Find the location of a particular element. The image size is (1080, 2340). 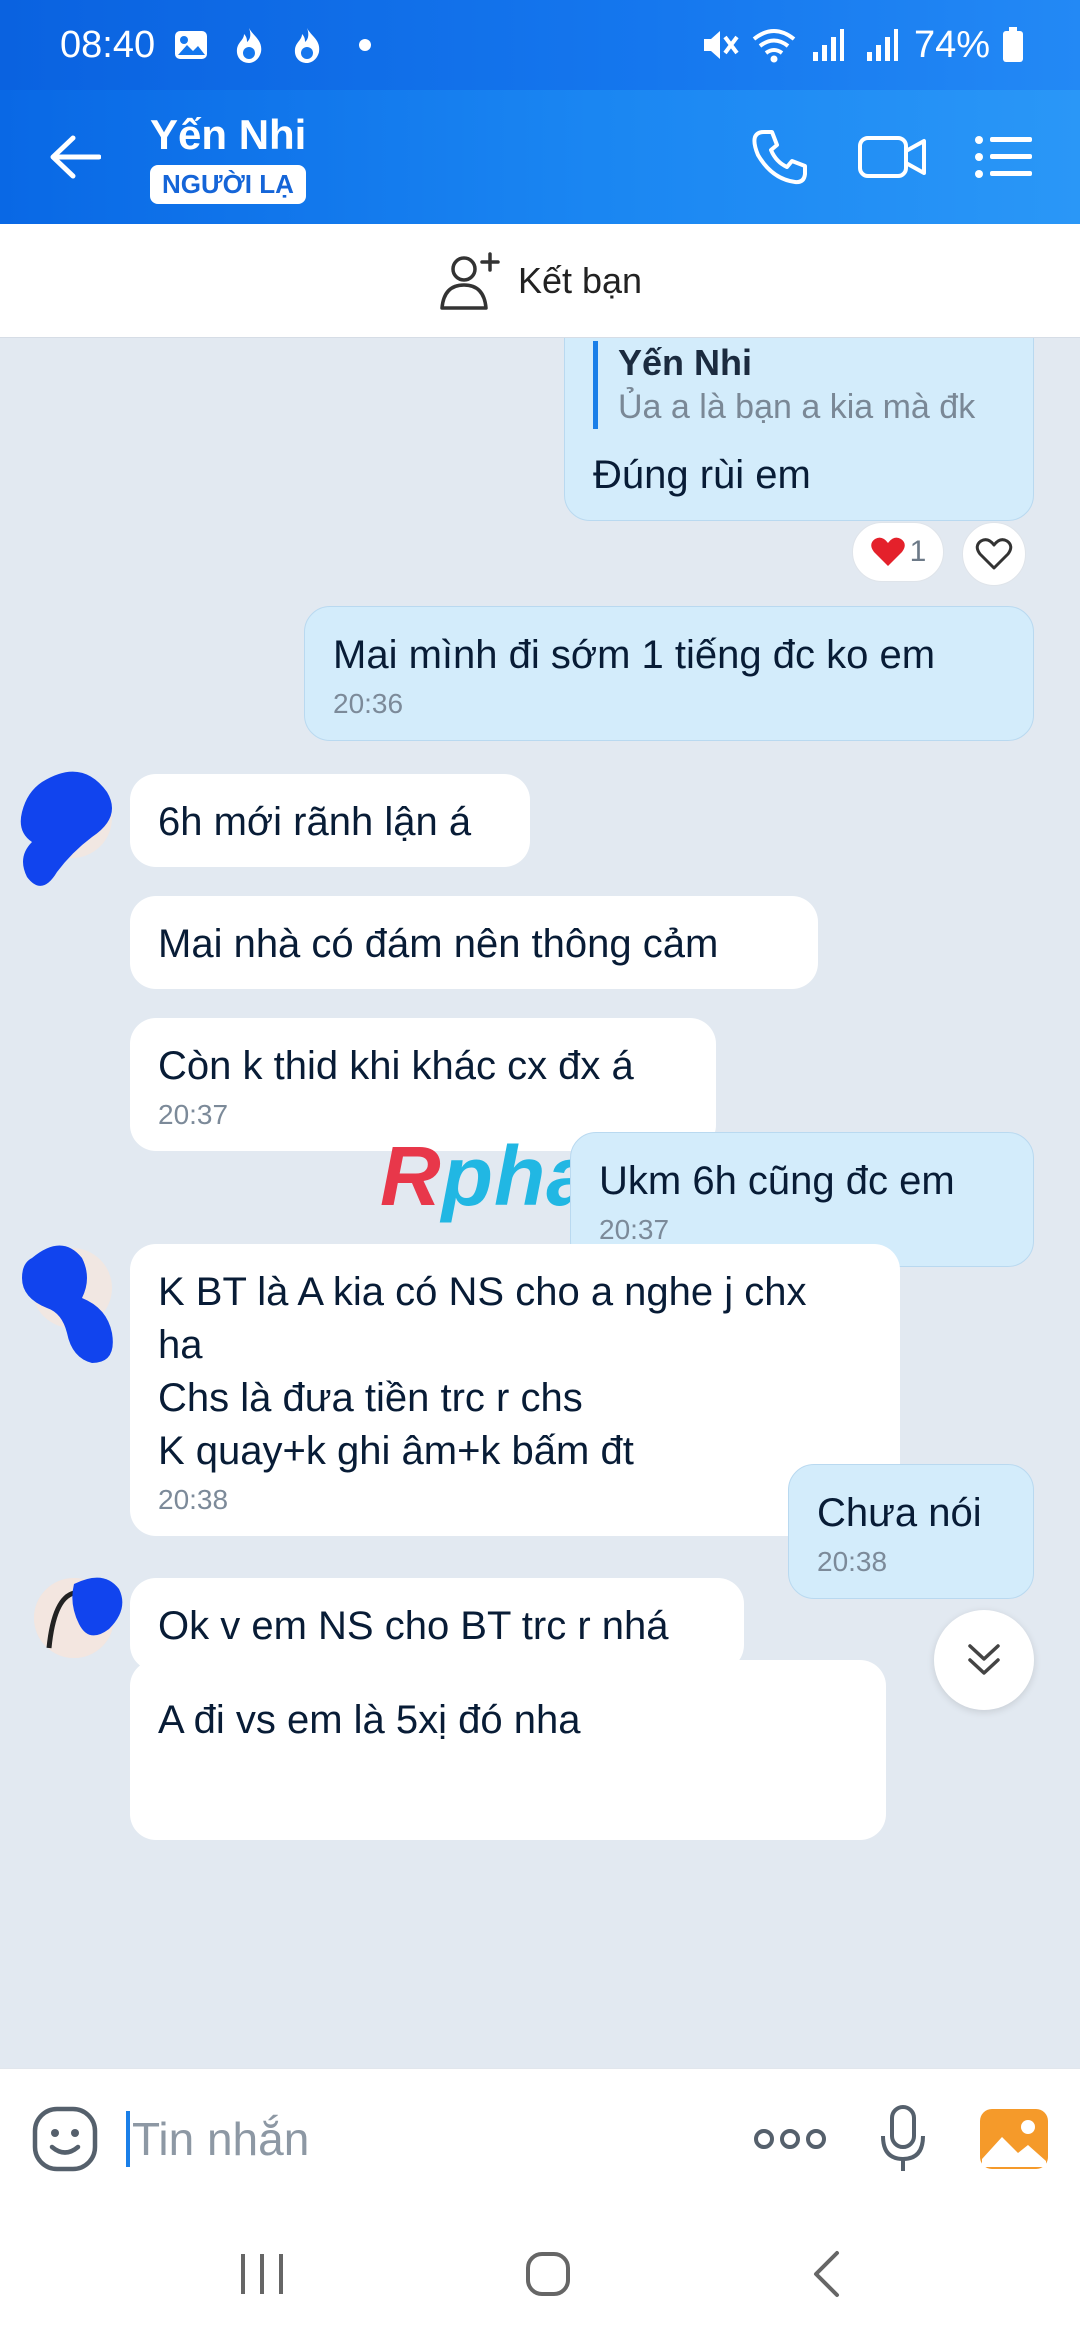

quoted-sender: Yến Nhi is located at coordinates (685, 362).